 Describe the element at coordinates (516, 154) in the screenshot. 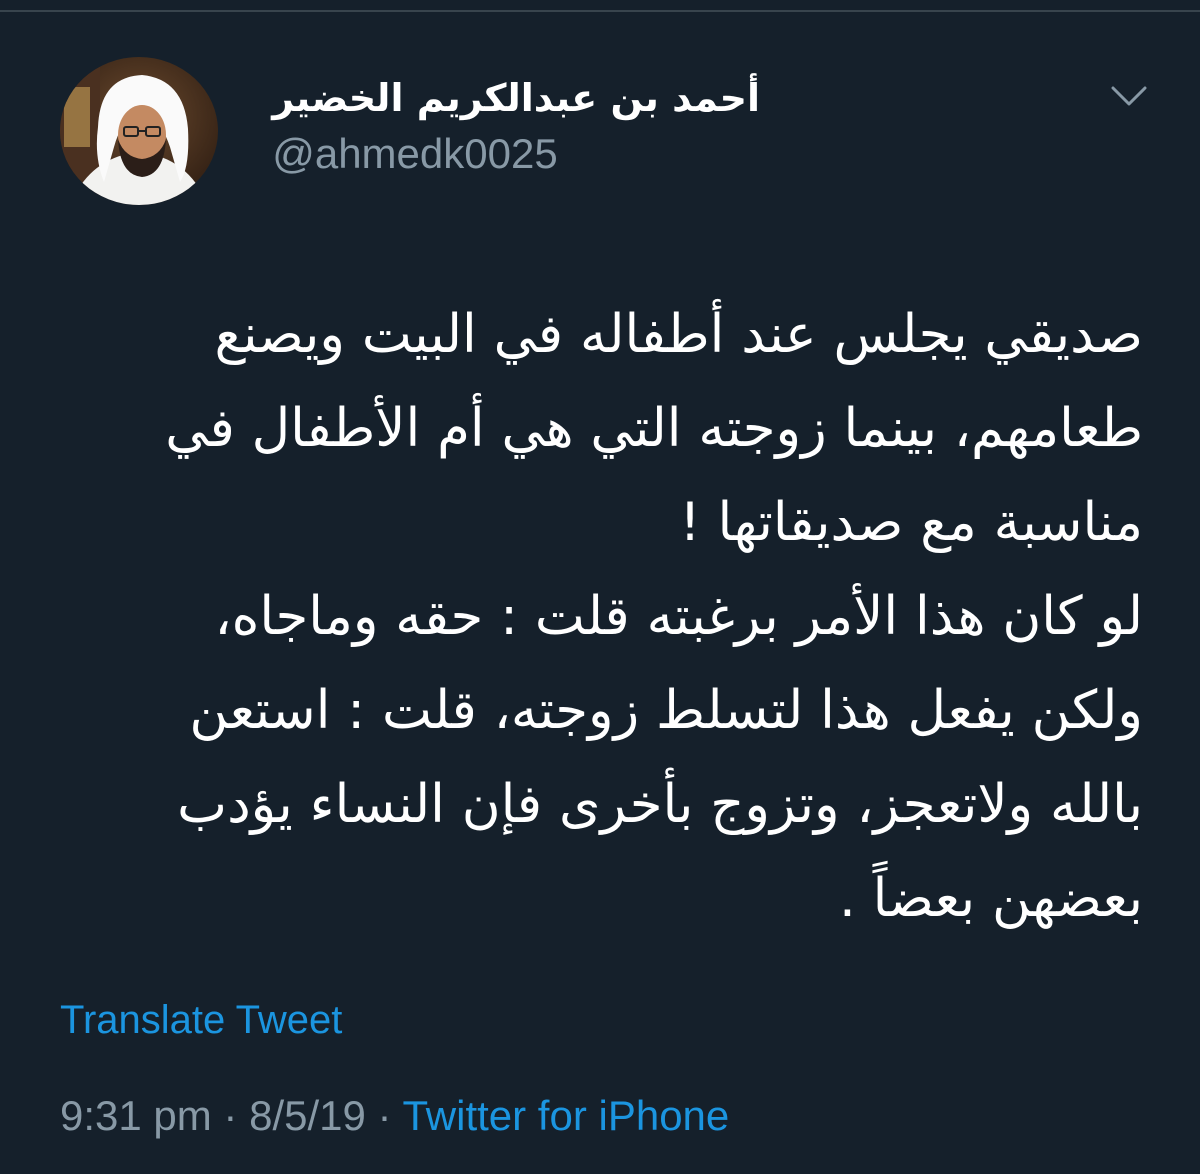

I see `user-handle: @ahmedk0025` at that location.